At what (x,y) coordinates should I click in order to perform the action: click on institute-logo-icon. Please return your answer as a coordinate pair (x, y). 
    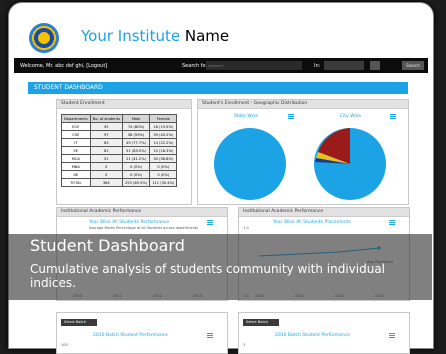
    Looking at the image, I should click on (44, 38).